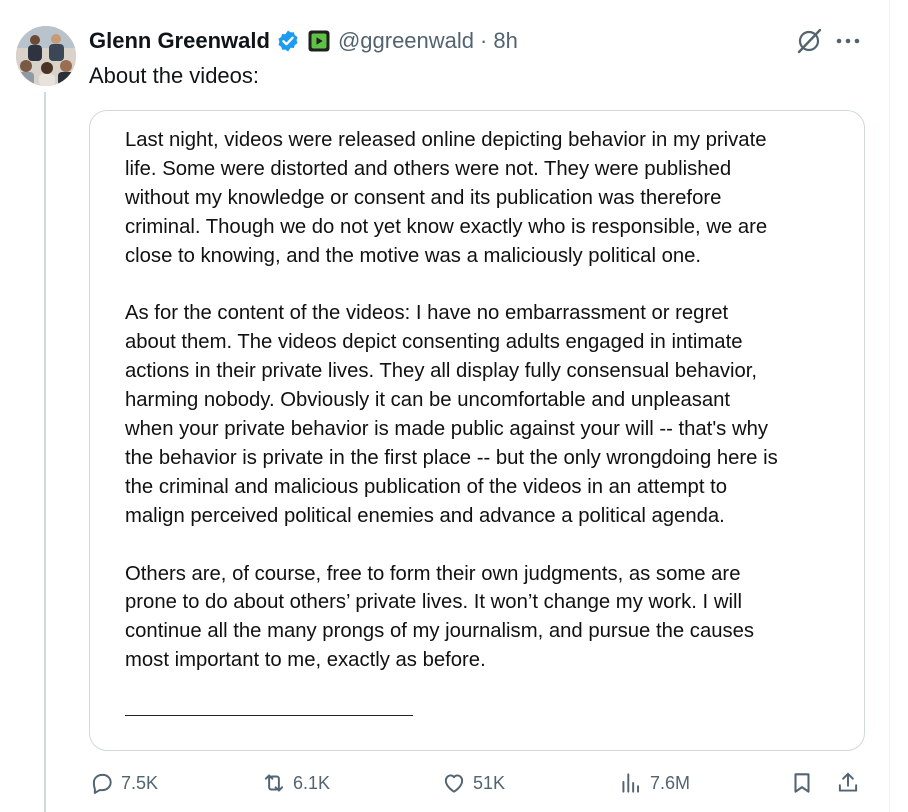 Image resolution: width=908 pixels, height=812 pixels. I want to click on views-button: 7.6M, so click(654, 783).